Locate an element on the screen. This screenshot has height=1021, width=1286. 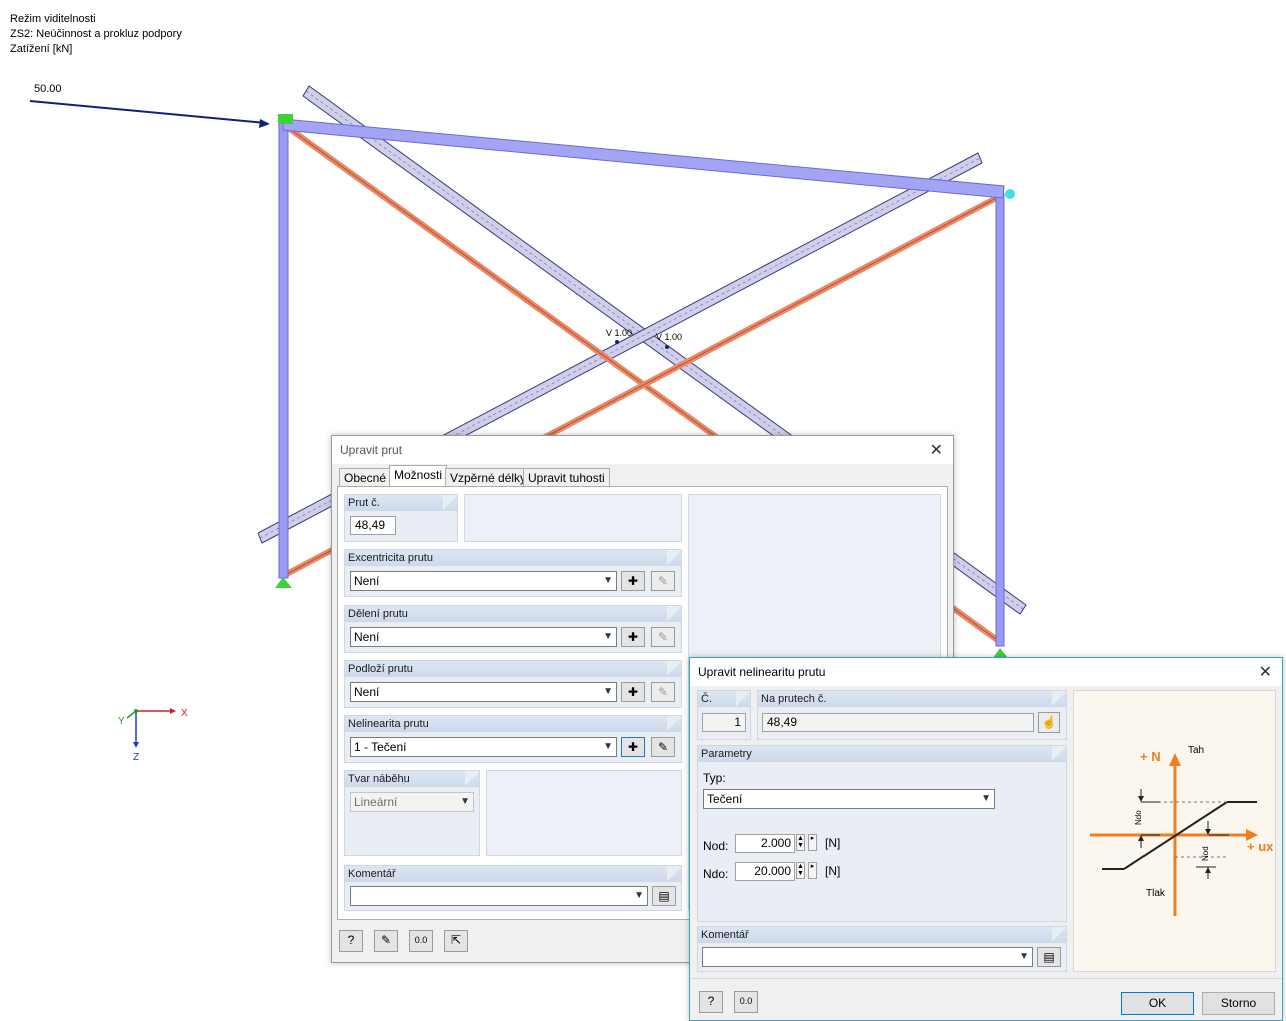
nod-input: 2.000 is located at coordinates (765, 843).